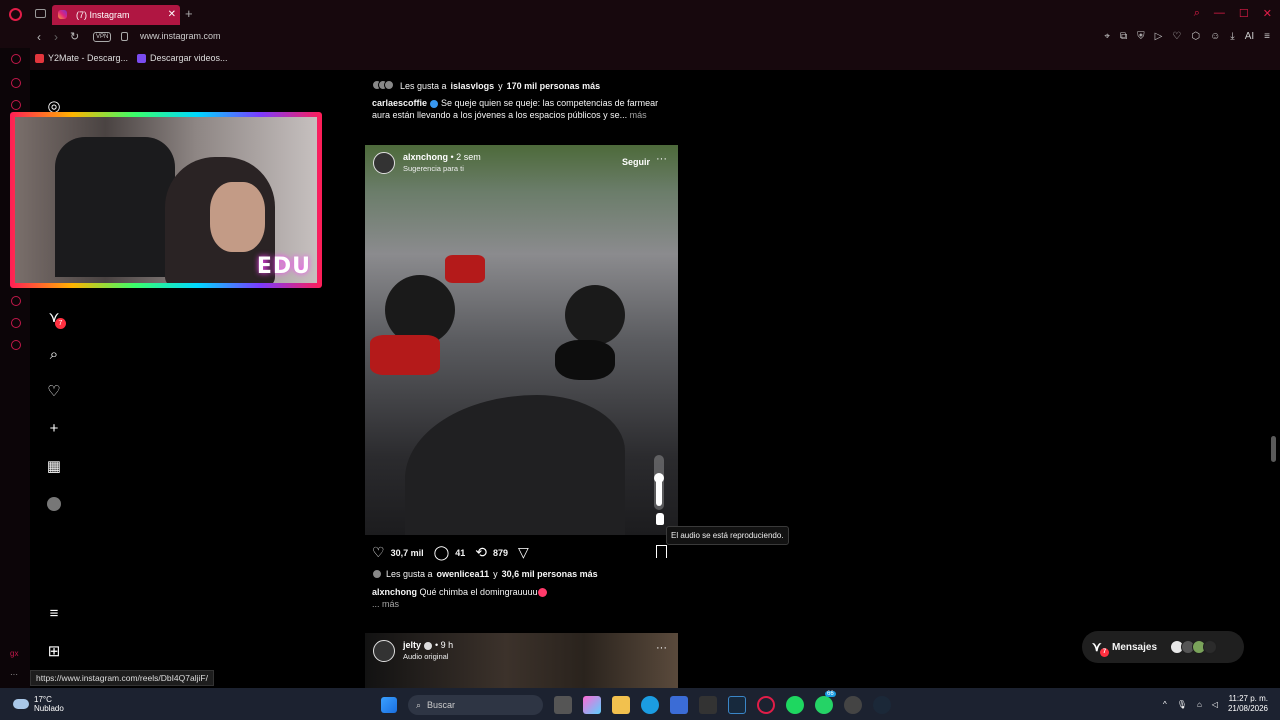 The width and height of the screenshot is (1280, 720). I want to click on extensions-sidebar-icon, so click(16, 323).